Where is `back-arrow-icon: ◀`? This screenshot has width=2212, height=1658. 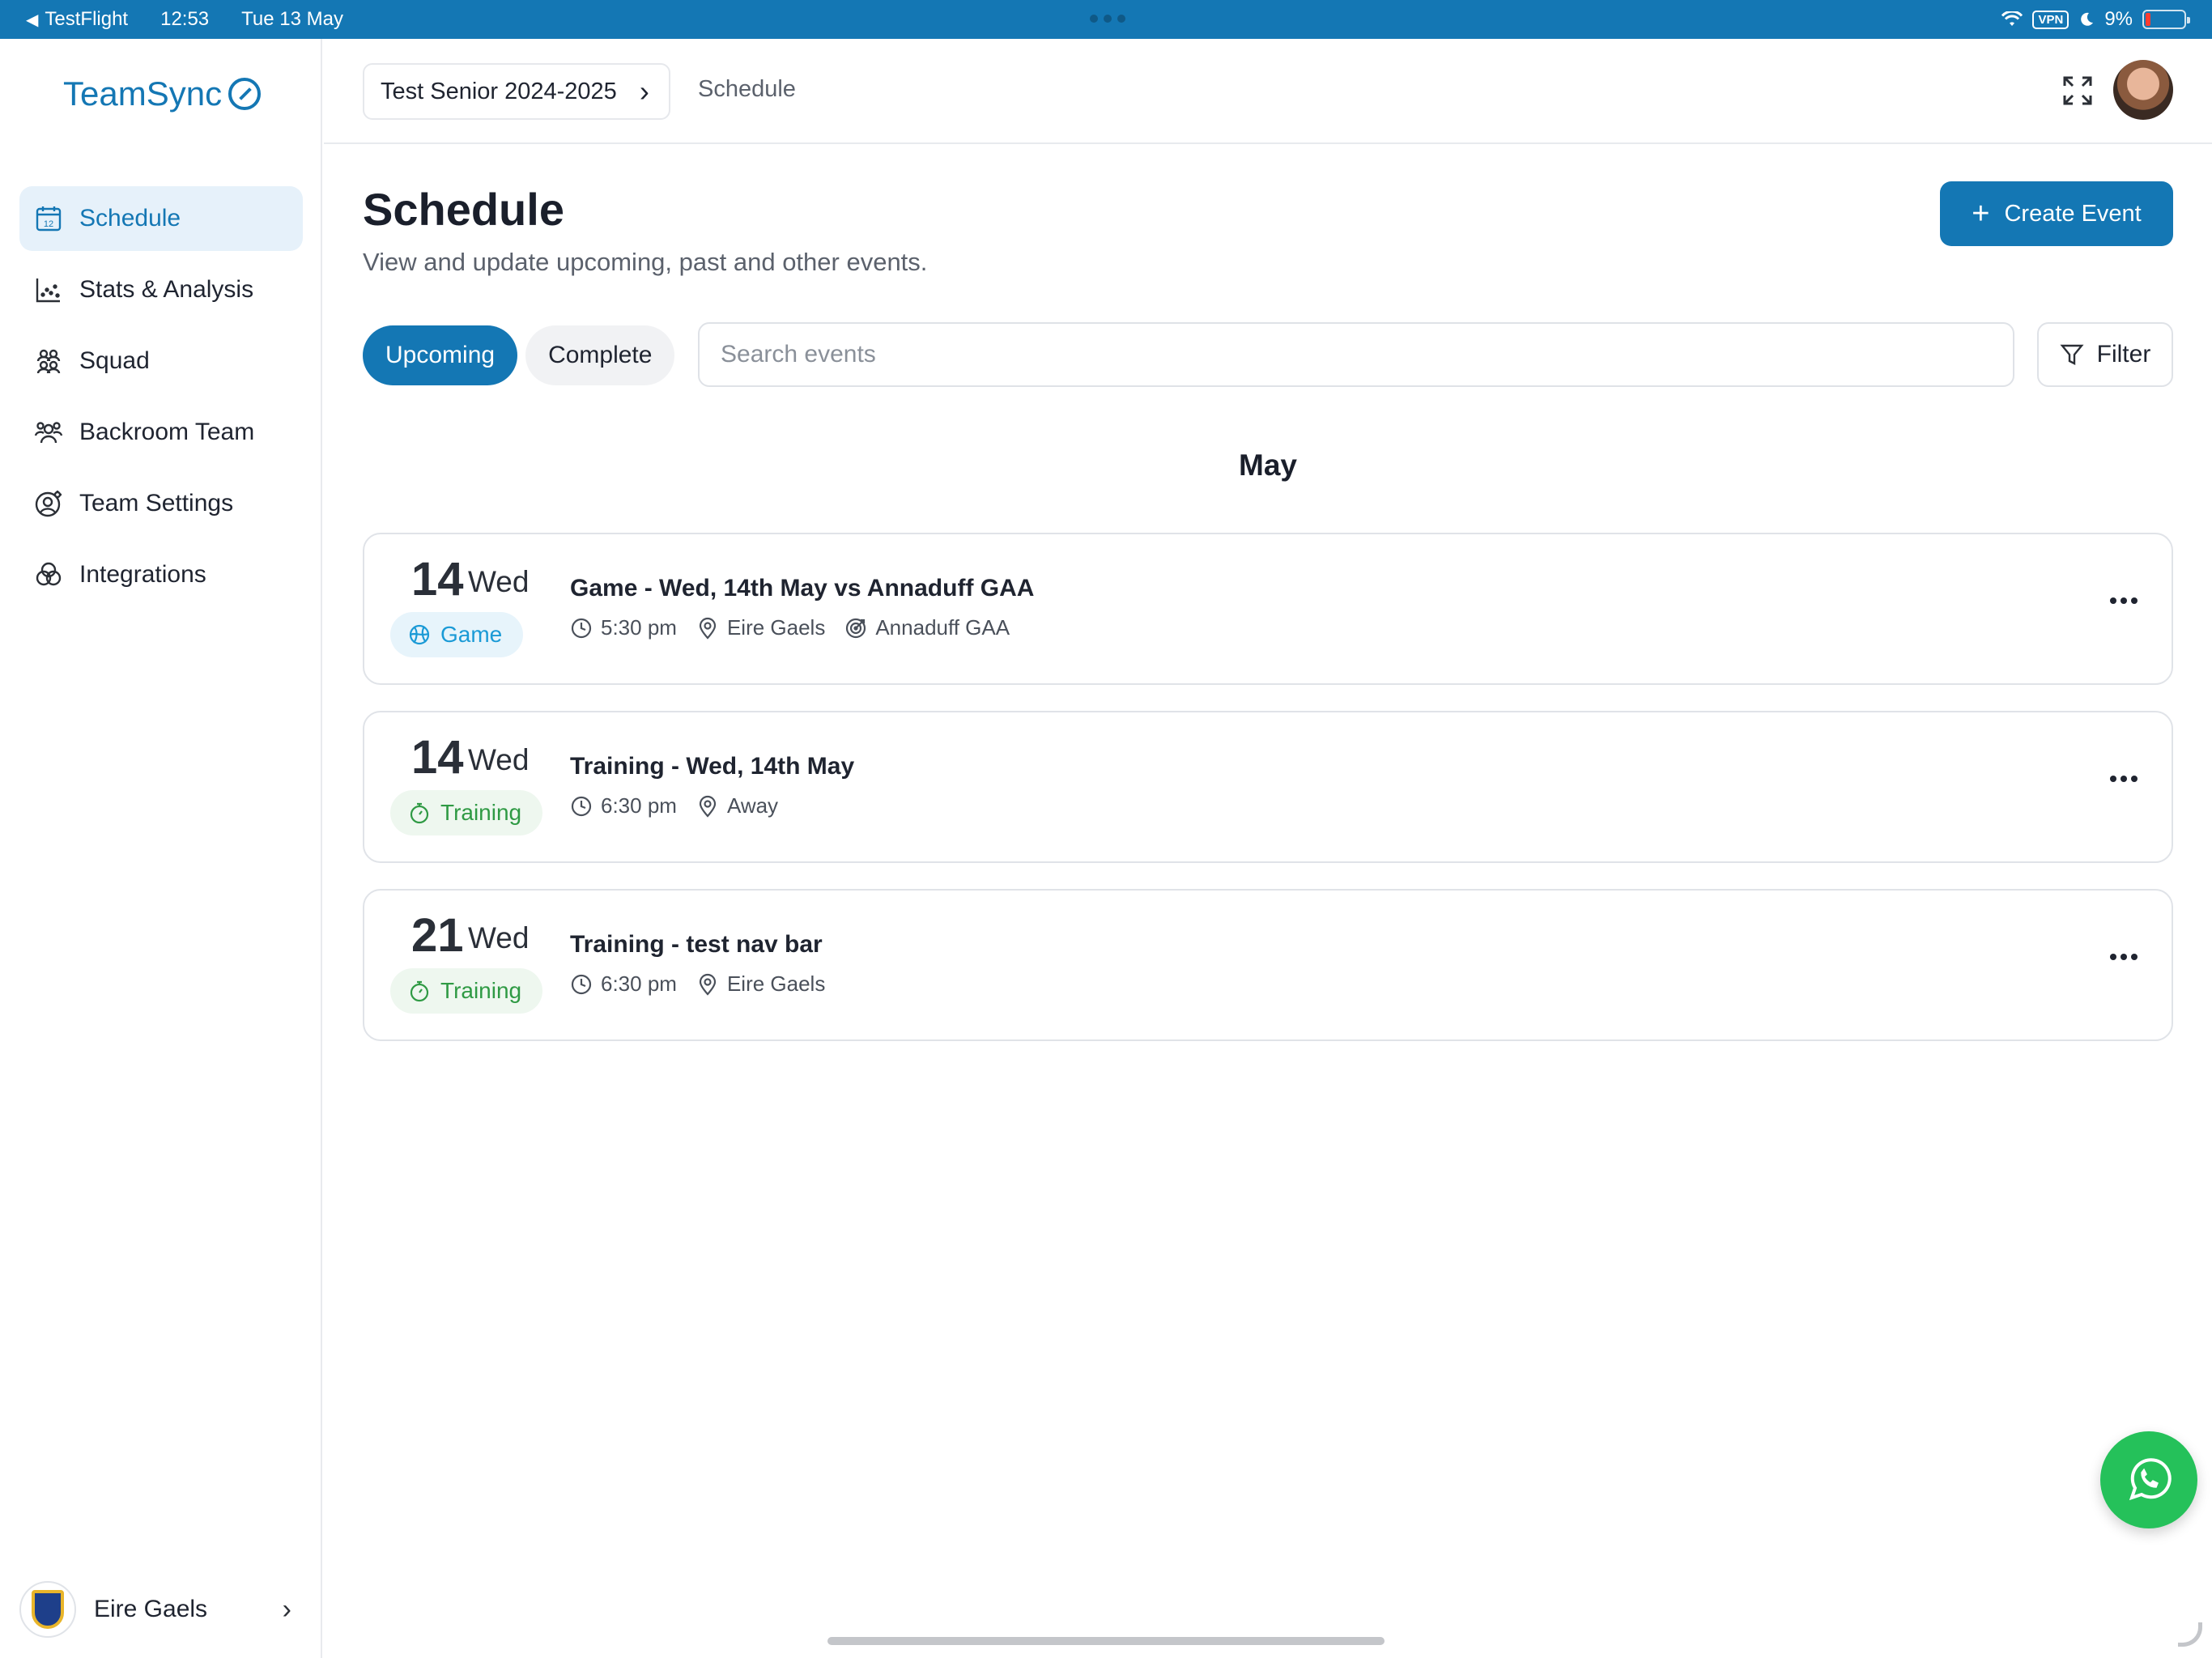 back-arrow-icon: ◀ is located at coordinates (32, 20).